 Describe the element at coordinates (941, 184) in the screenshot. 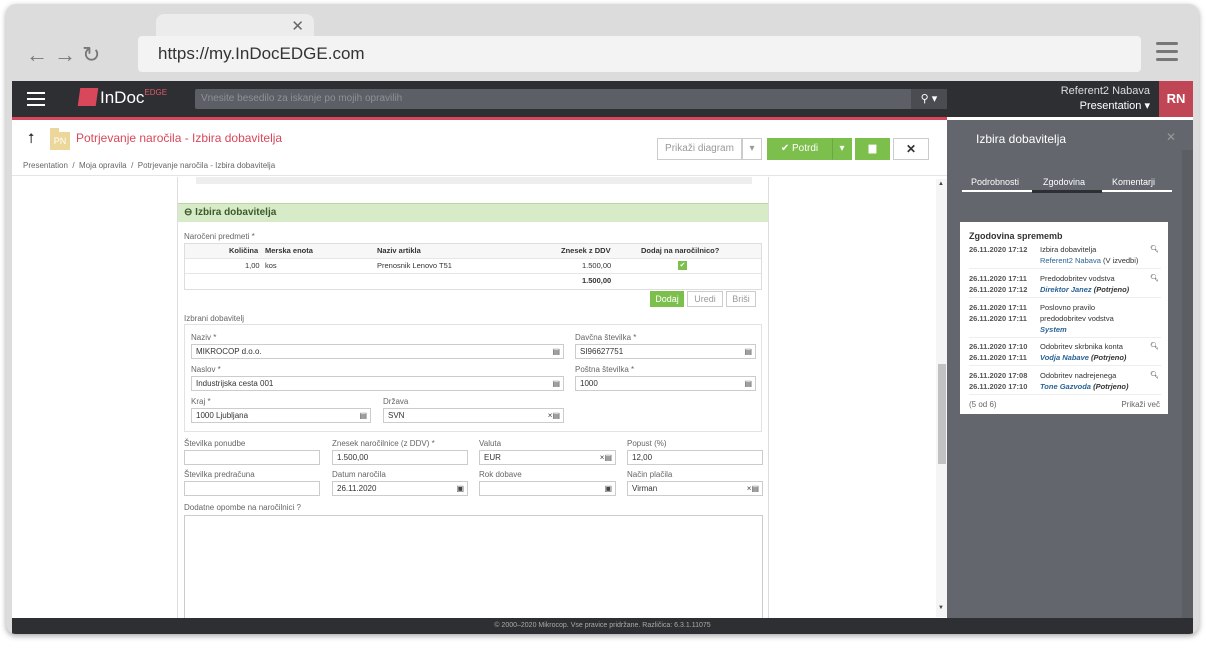

I see `scroll-up-icon: ▲` at that location.